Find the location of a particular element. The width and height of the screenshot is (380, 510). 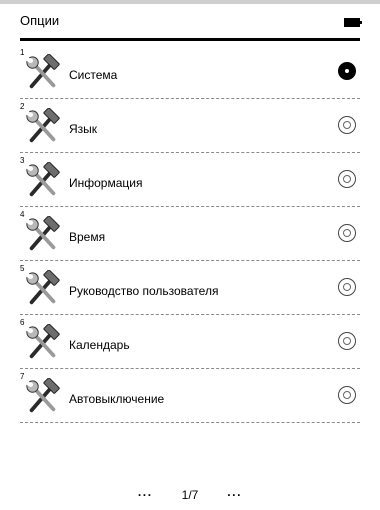

option-label: Информация is located at coordinates (106, 183).